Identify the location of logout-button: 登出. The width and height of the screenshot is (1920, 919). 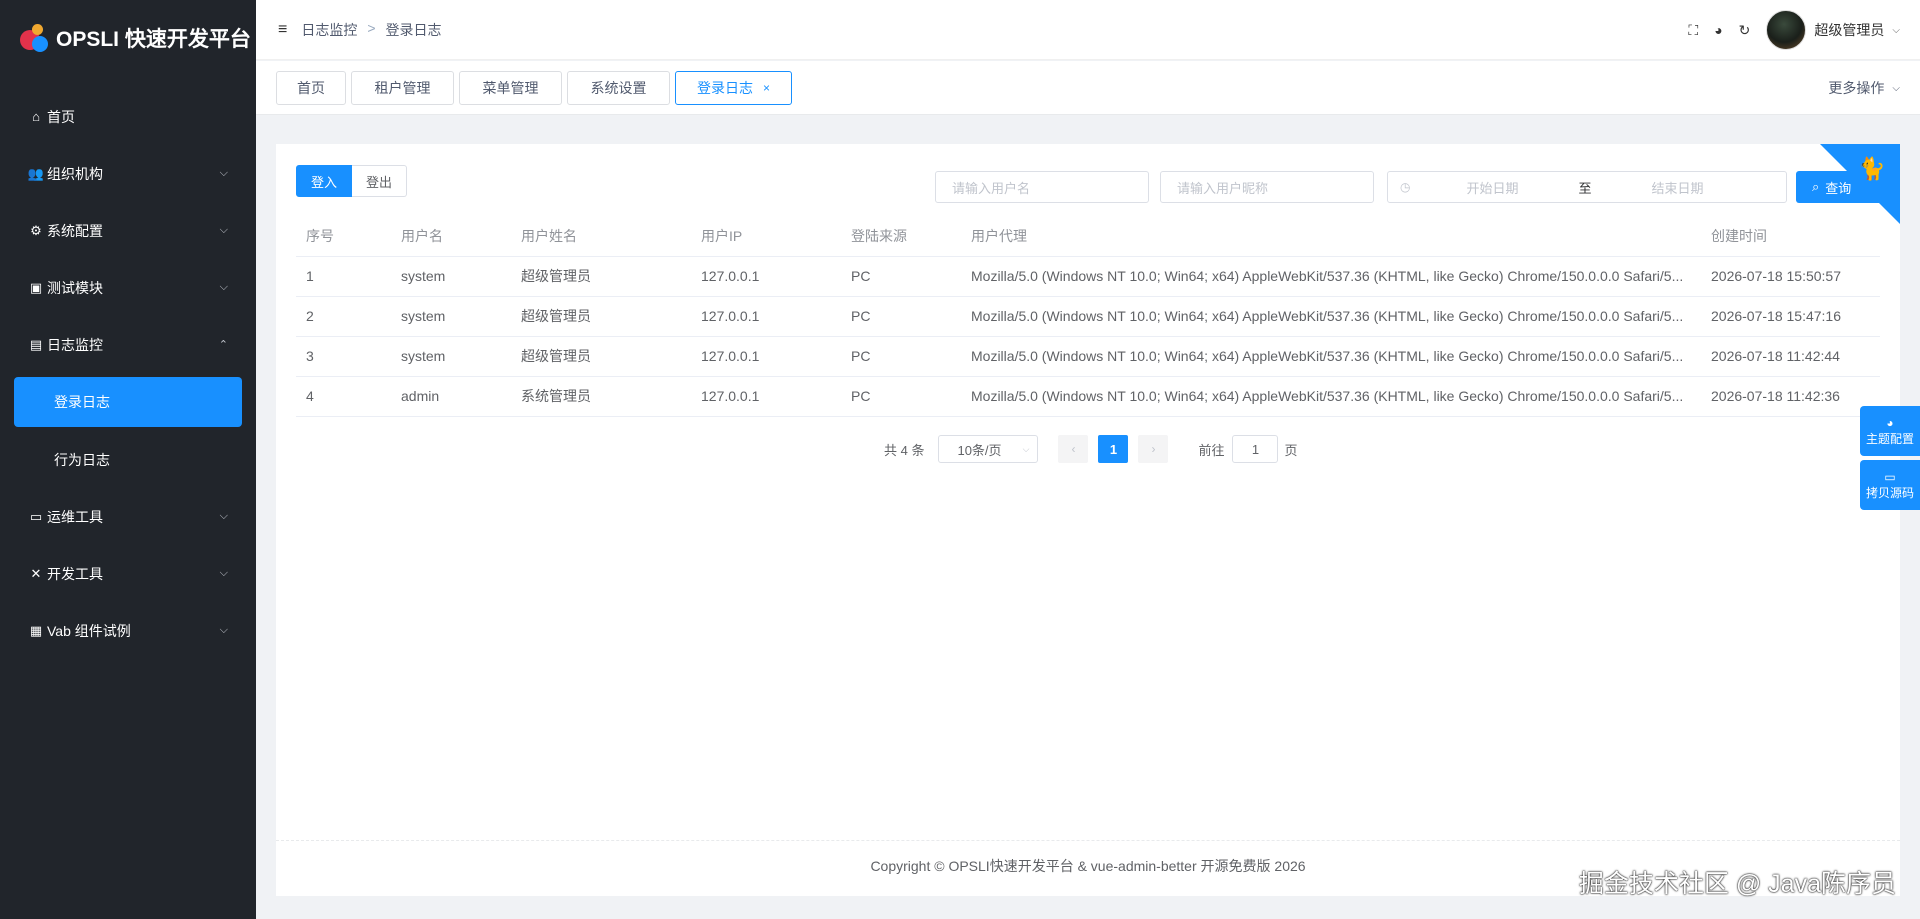
(380, 181).